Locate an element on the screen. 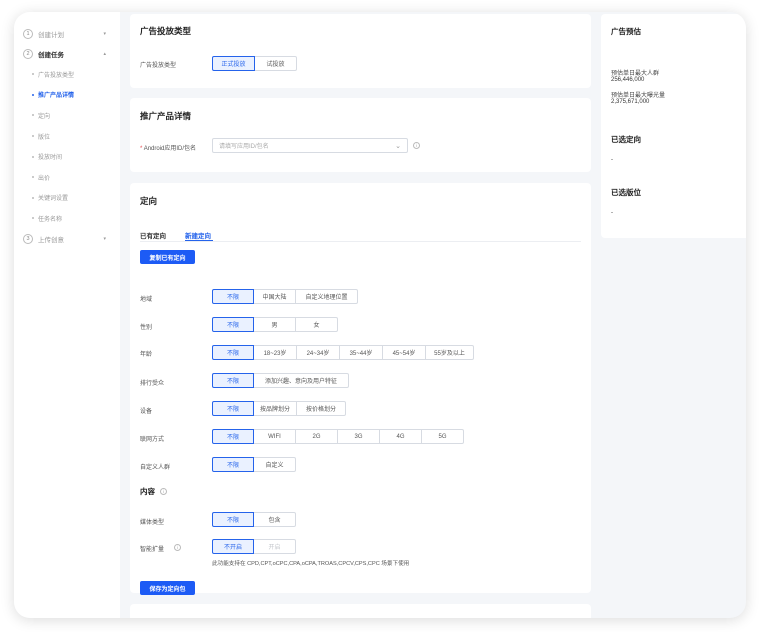 This screenshot has height=632, width=760. option-formal: 正式投放 is located at coordinates (233, 63).